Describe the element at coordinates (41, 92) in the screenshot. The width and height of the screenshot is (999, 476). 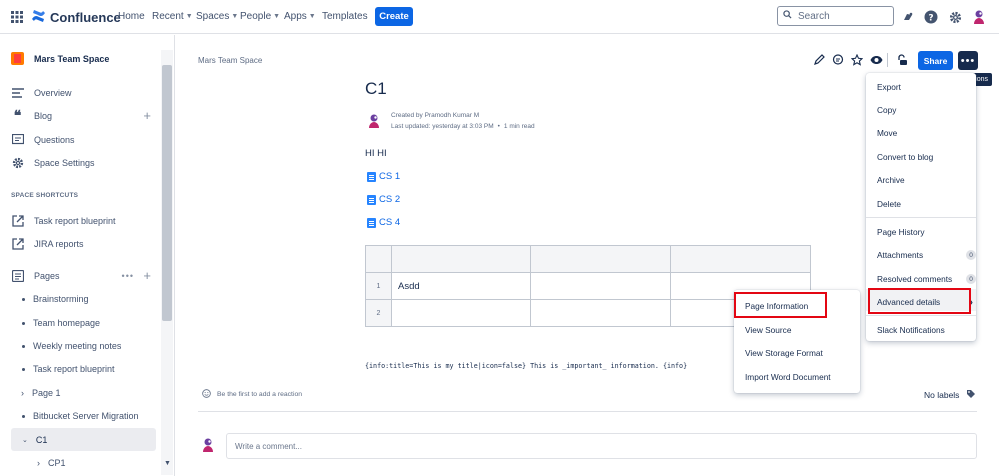
I see `sidebar-item-overview: Overview` at that location.